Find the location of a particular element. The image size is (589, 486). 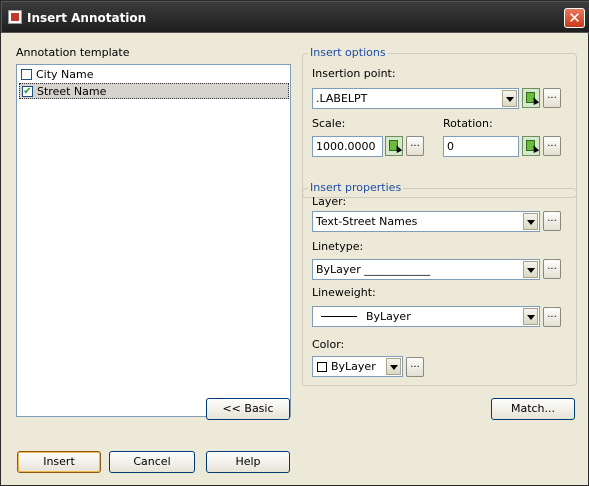

scale-input: 1000.0000 is located at coordinates (347, 146).